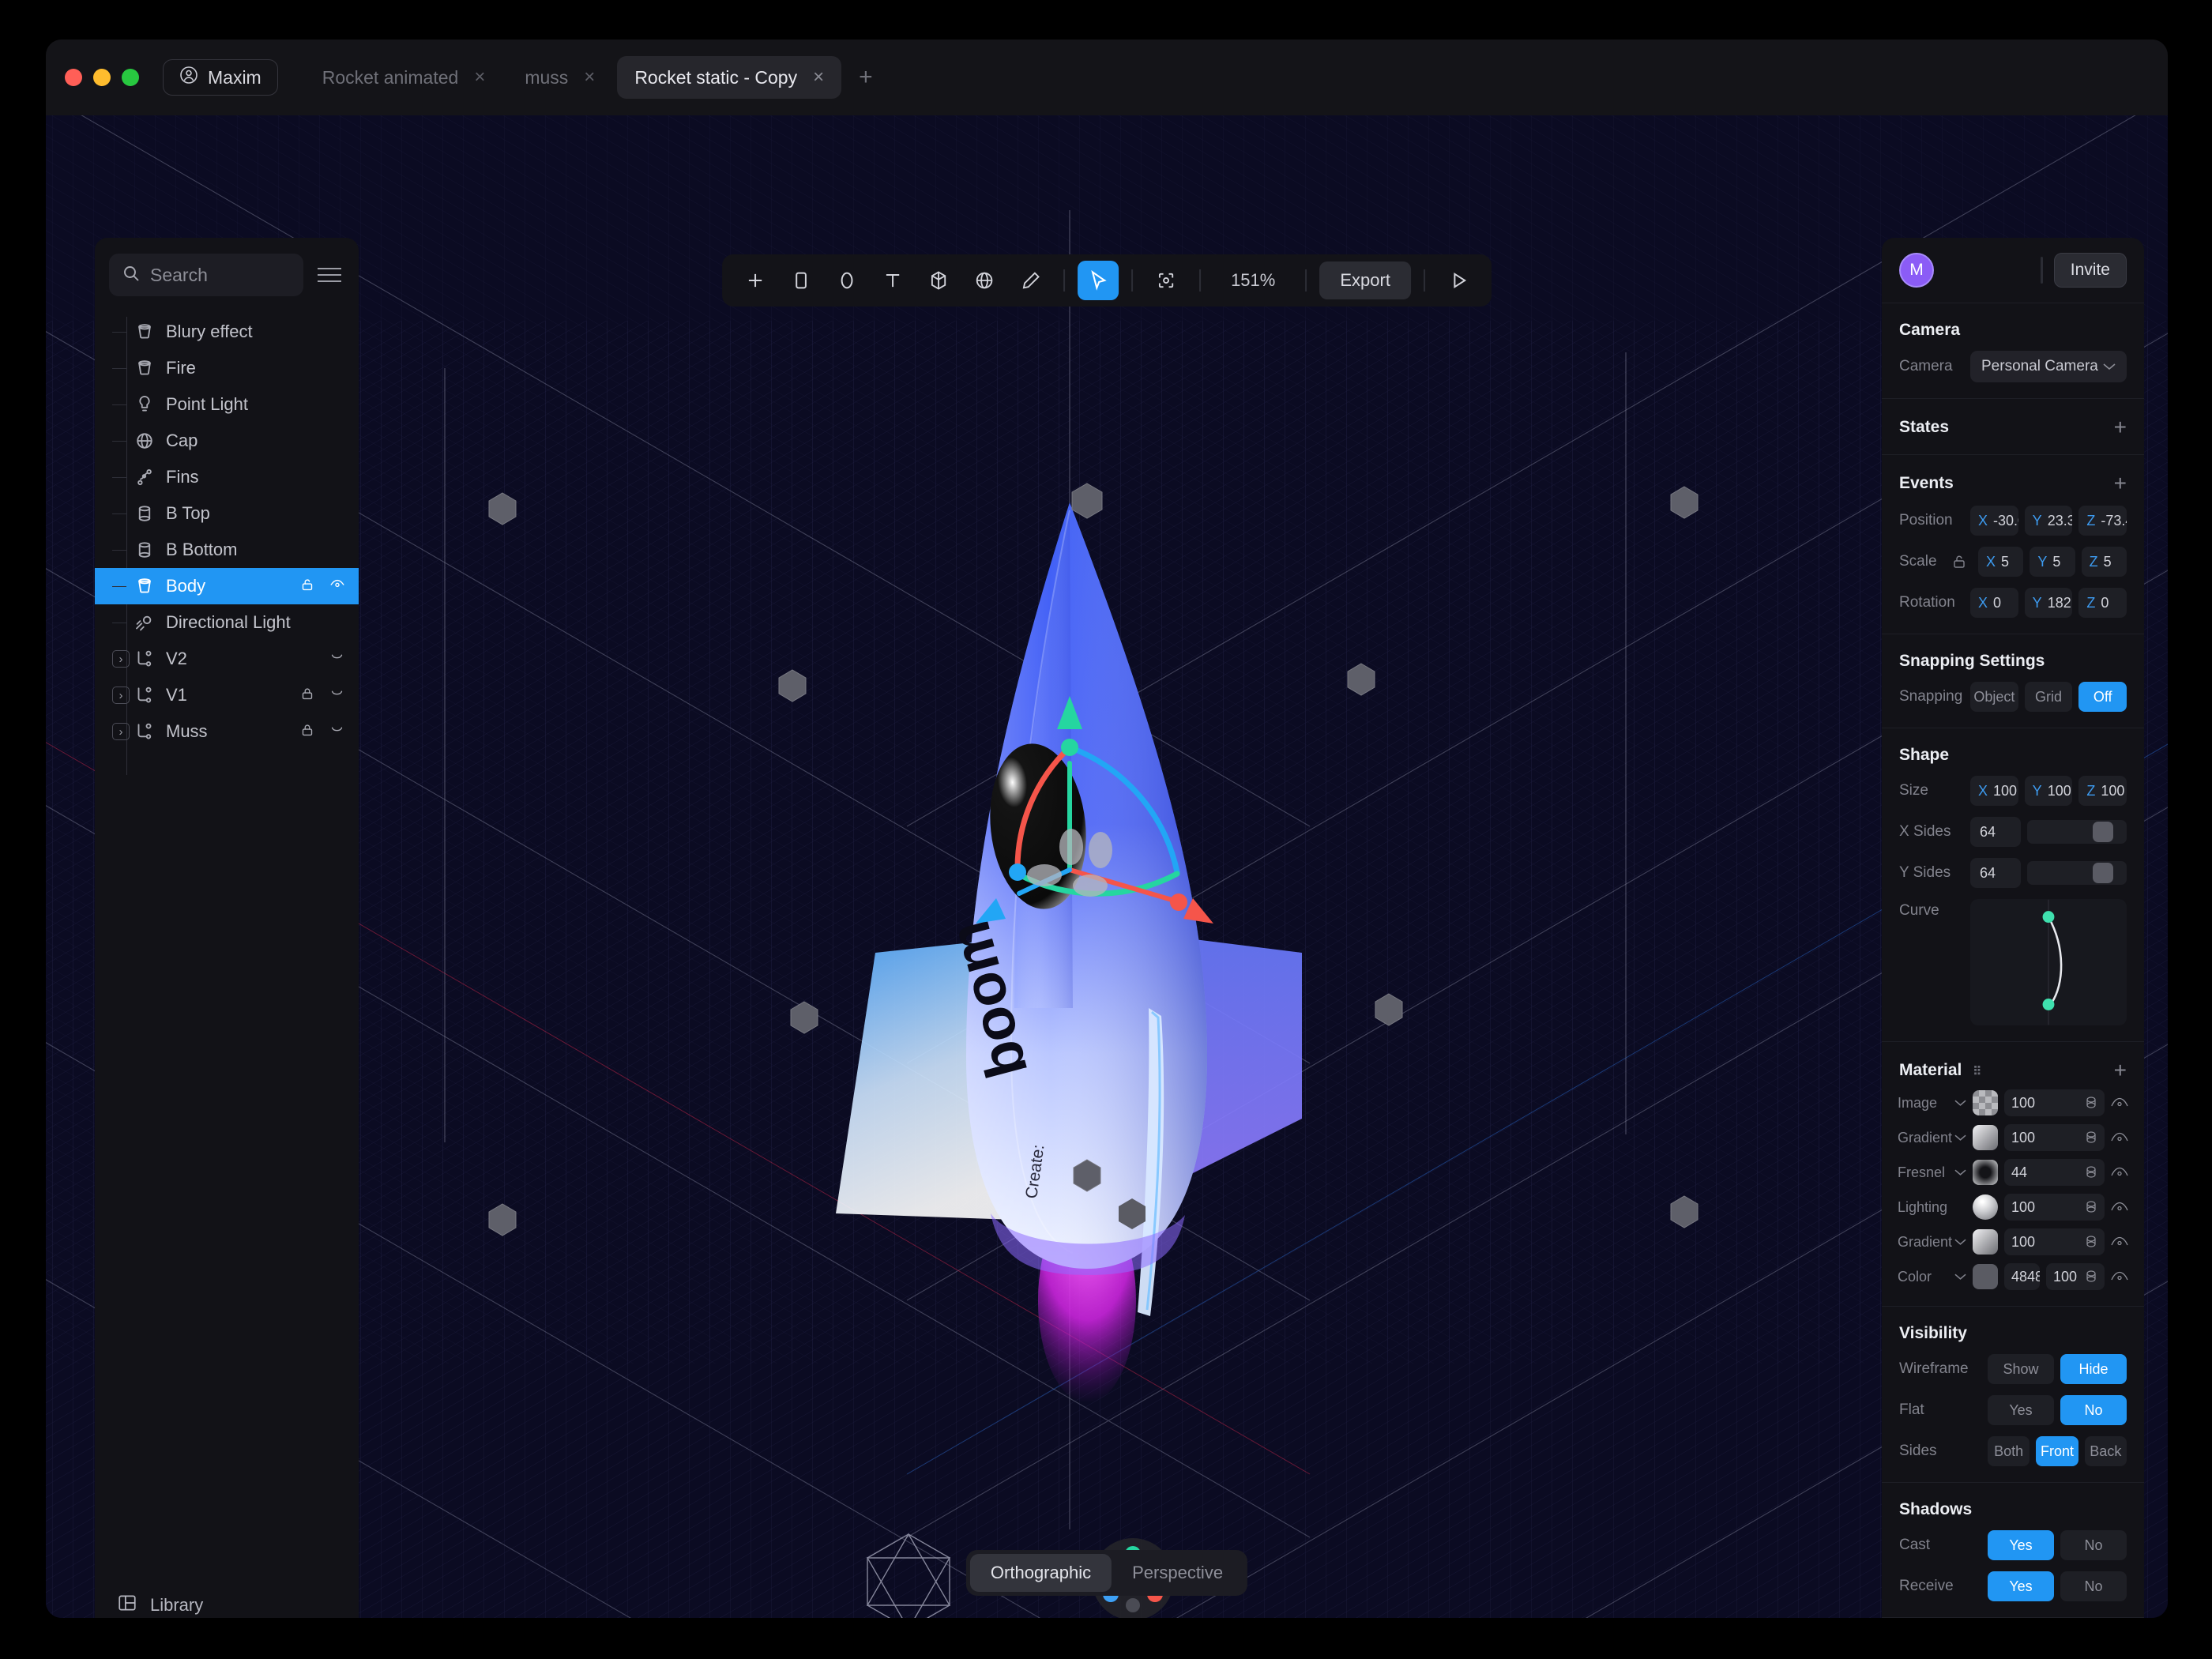 The height and width of the screenshot is (1659, 2212). Describe the element at coordinates (2103, 697) in the screenshot. I see `snapping-off-button: Off` at that location.